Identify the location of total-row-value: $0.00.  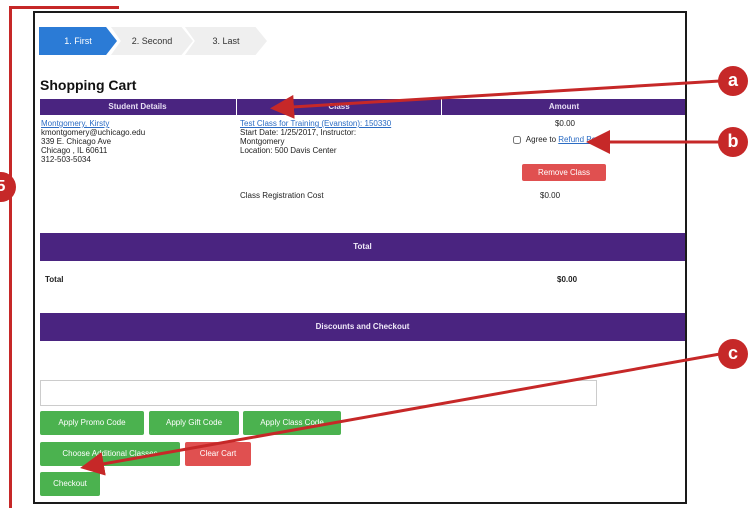
(567, 279).